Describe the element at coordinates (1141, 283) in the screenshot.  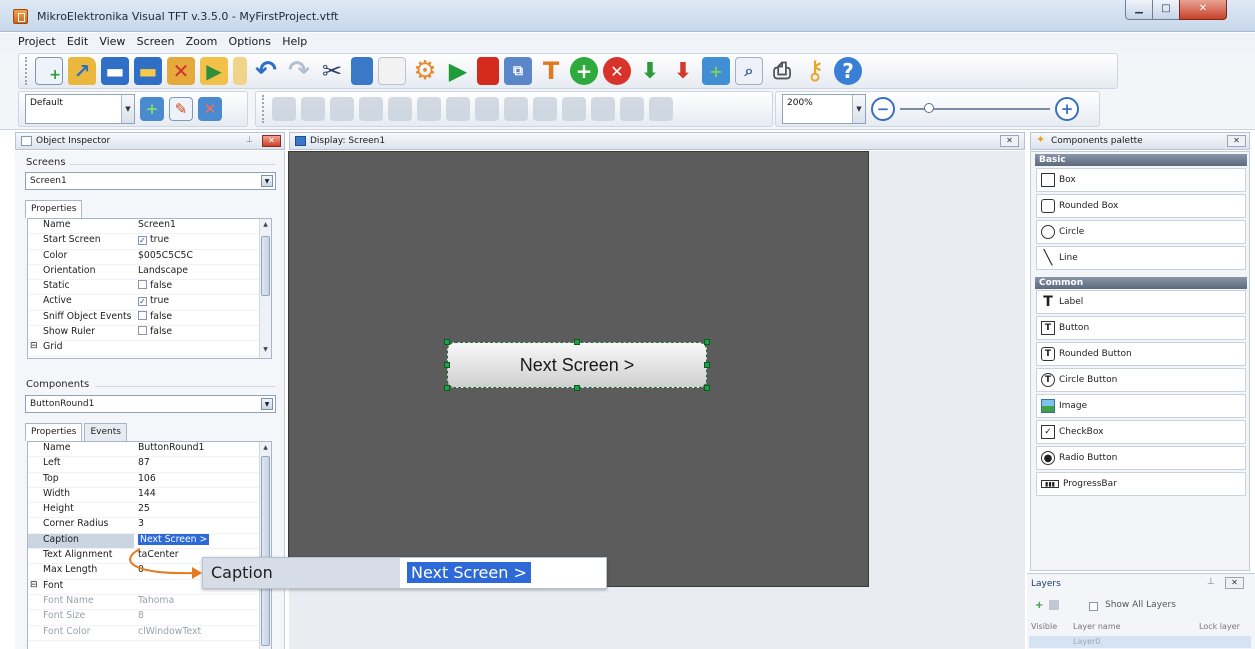
I see `category-common: Common` at that location.